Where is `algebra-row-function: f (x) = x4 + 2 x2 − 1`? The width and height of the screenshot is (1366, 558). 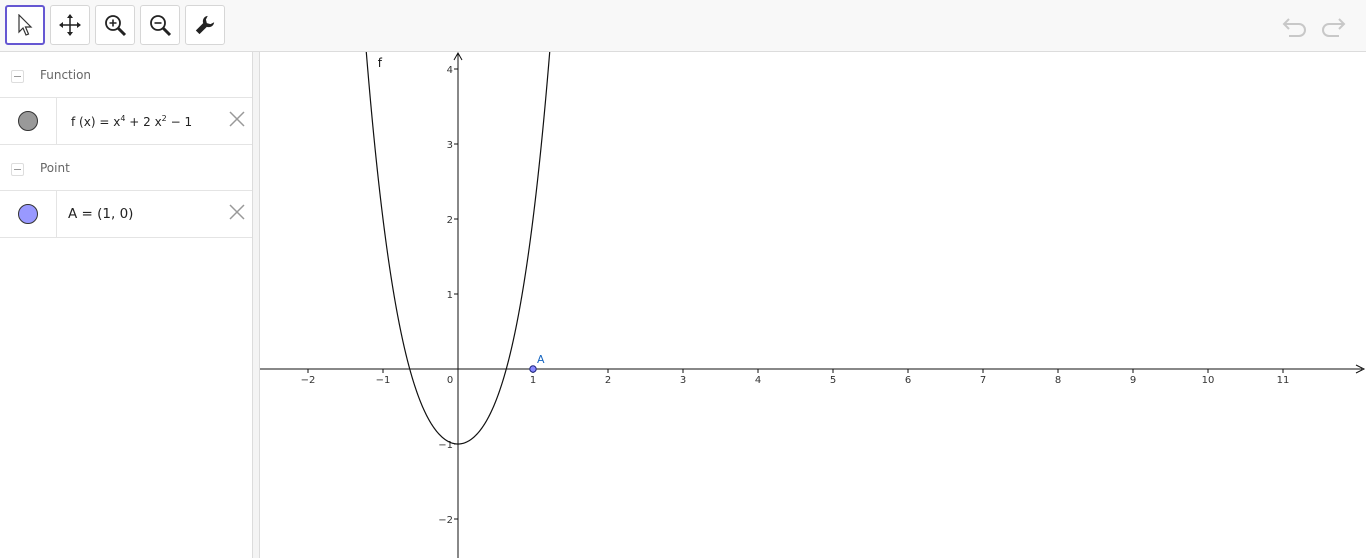
algebra-row-function: f (x) = x4 + 2 x2 − 1 is located at coordinates (126, 121).